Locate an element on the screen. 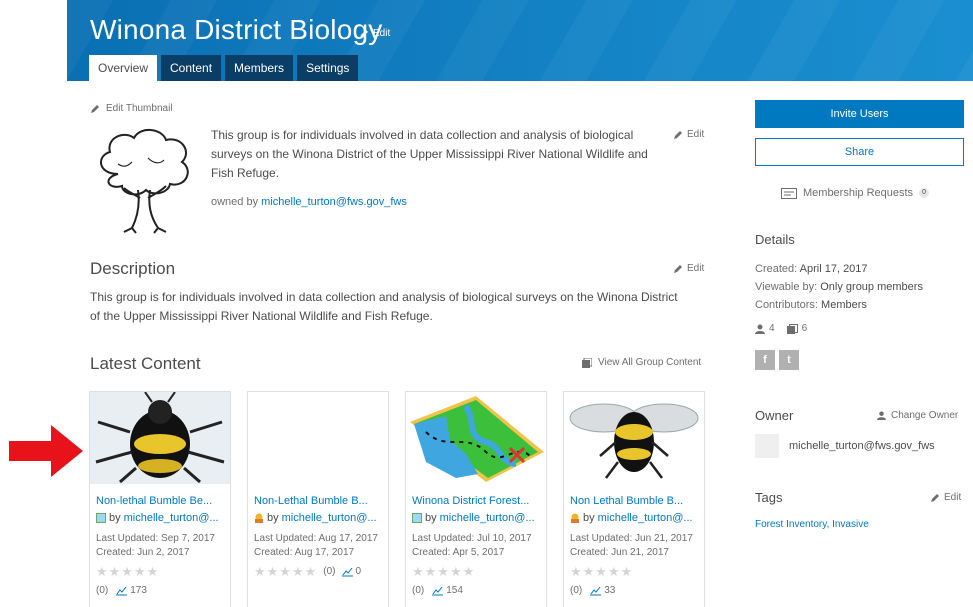 The width and height of the screenshot is (973, 607). title-edit-button: Edit is located at coordinates (374, 33).